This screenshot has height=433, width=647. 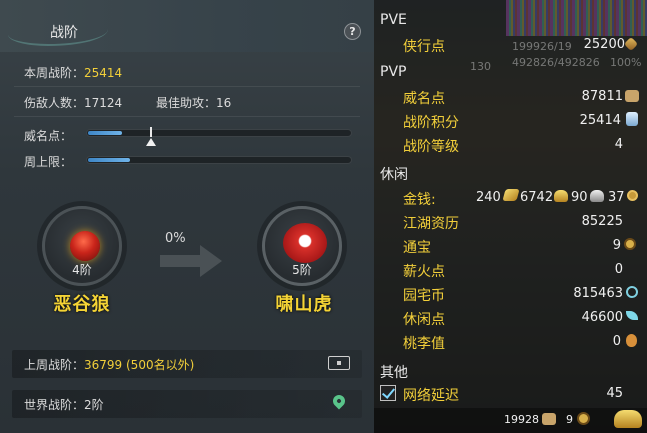 I want to click on world-rank-row: 世界战阶：2阶, so click(x=64, y=404).